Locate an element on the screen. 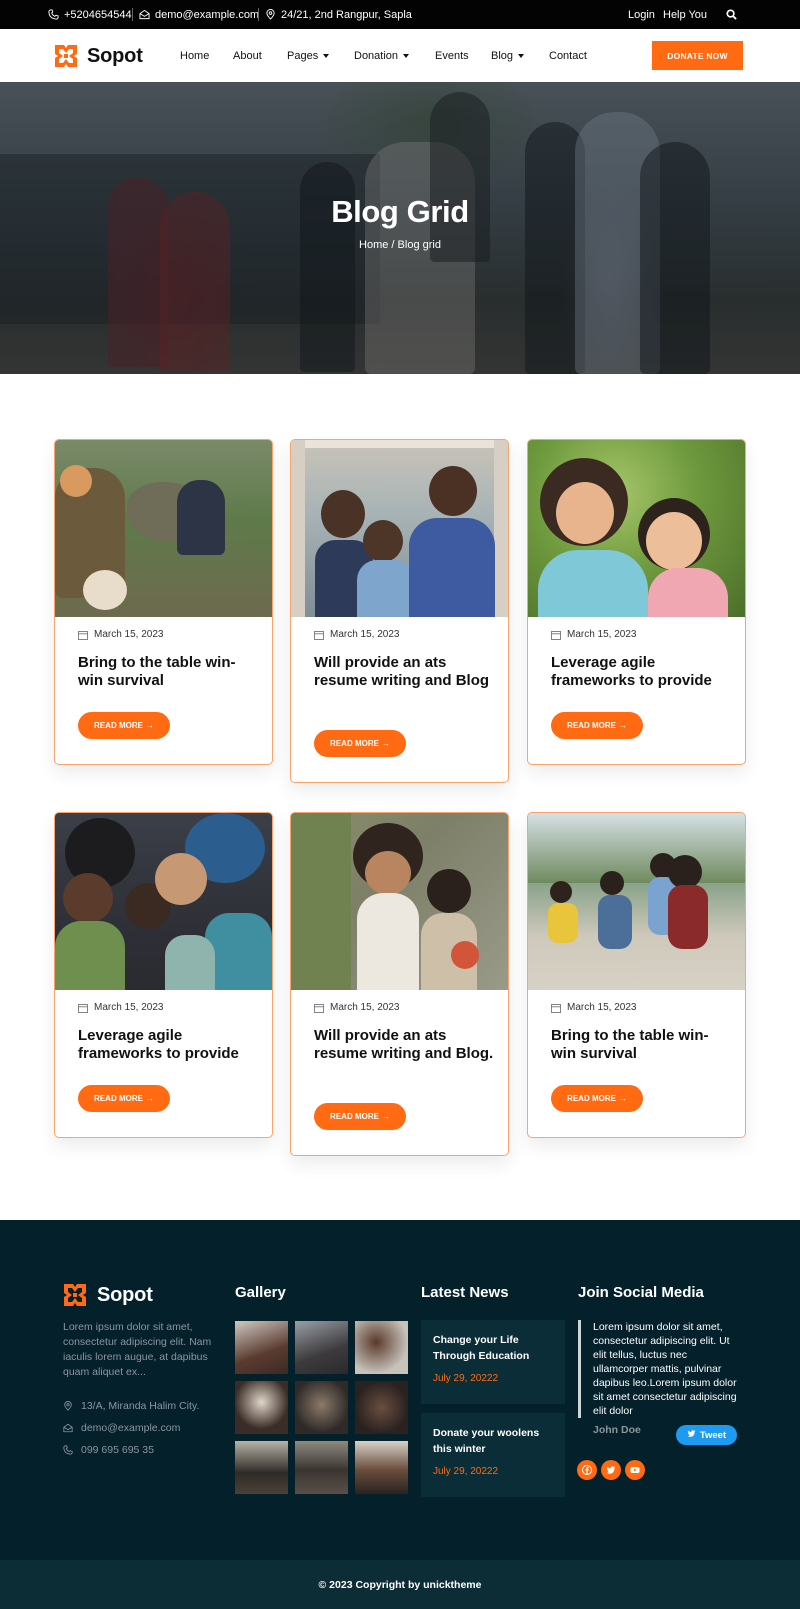 The image size is (800, 1609). login-link-label: Login is located at coordinates (641, 14).